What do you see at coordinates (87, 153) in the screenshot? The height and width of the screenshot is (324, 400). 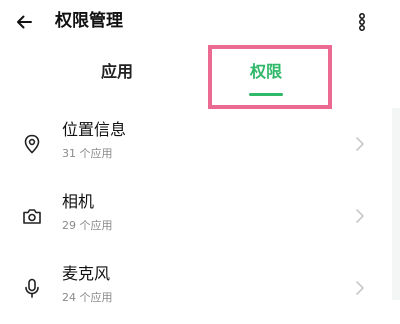 I see `permission-app-count: 31 个应用` at bounding box center [87, 153].